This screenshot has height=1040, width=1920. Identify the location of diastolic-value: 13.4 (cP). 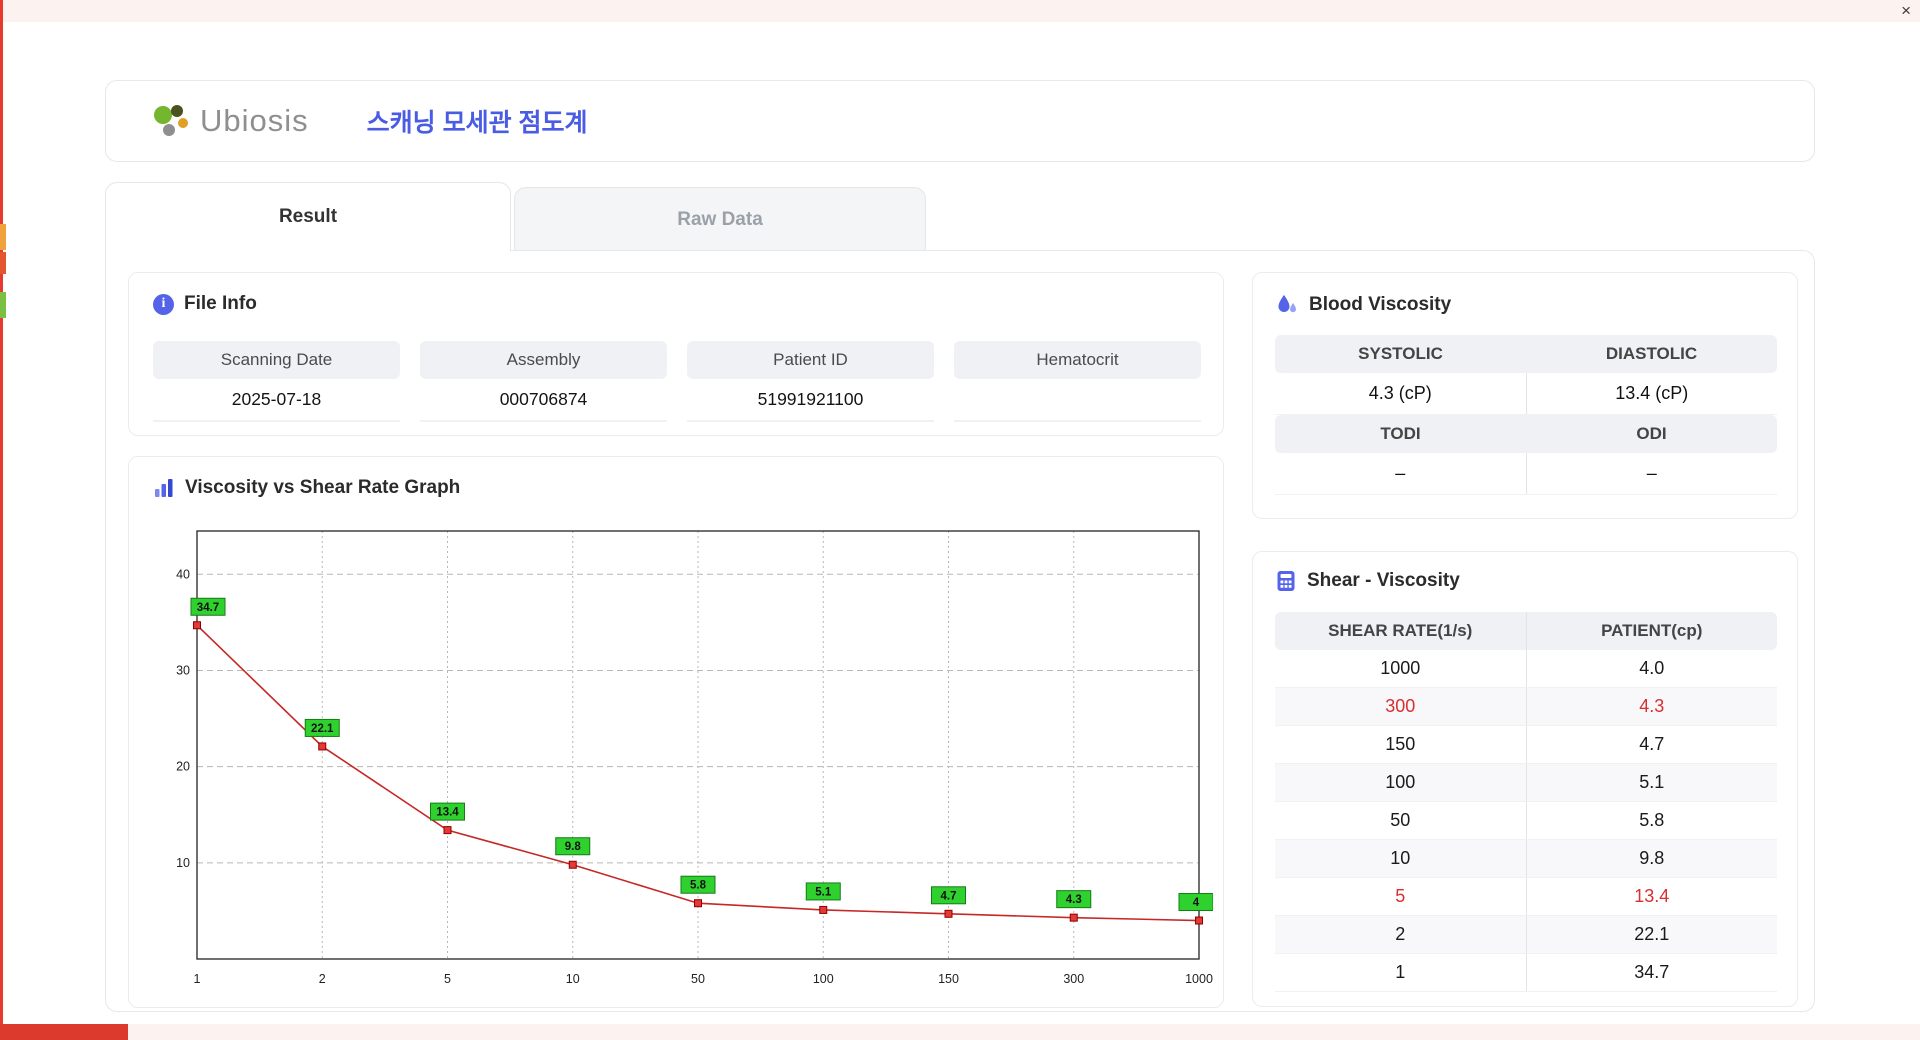
(1651, 393).